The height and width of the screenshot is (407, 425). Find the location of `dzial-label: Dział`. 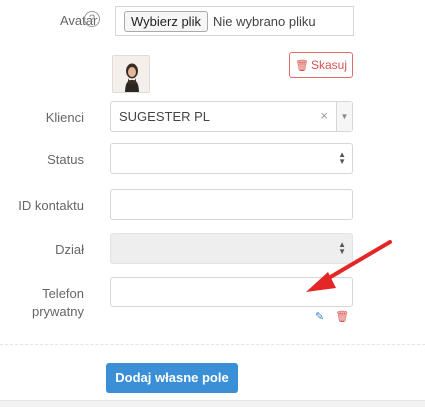

dzial-label: Dział is located at coordinates (69, 249).